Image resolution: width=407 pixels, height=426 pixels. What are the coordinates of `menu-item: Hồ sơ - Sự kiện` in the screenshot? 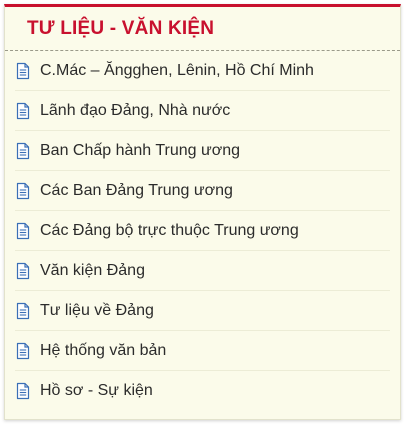 It's located at (202, 390).